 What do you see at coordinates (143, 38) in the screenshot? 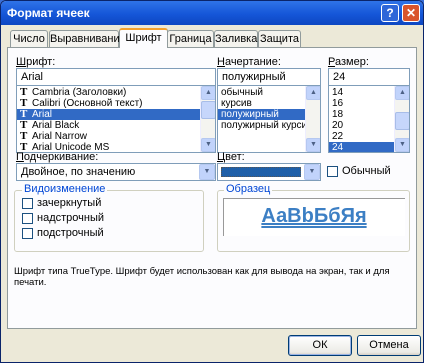
I see `tab-font: Шрифт` at bounding box center [143, 38].